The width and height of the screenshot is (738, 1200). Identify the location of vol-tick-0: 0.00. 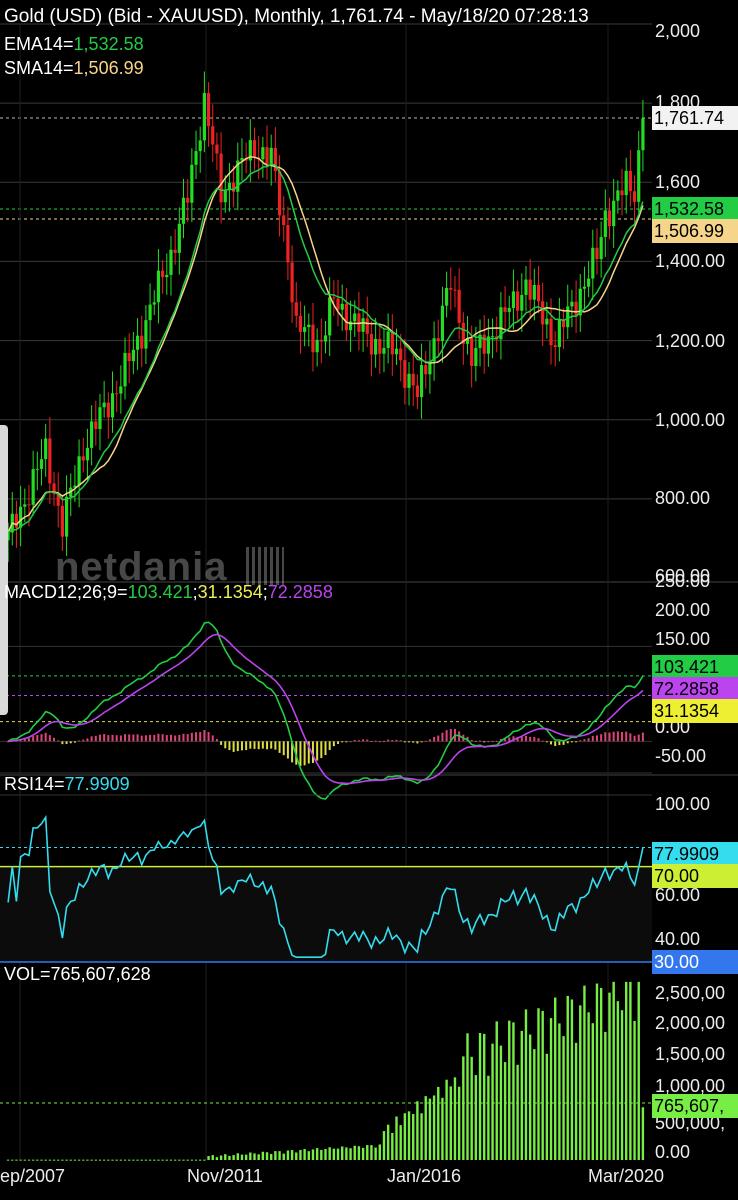
(673, 1152).